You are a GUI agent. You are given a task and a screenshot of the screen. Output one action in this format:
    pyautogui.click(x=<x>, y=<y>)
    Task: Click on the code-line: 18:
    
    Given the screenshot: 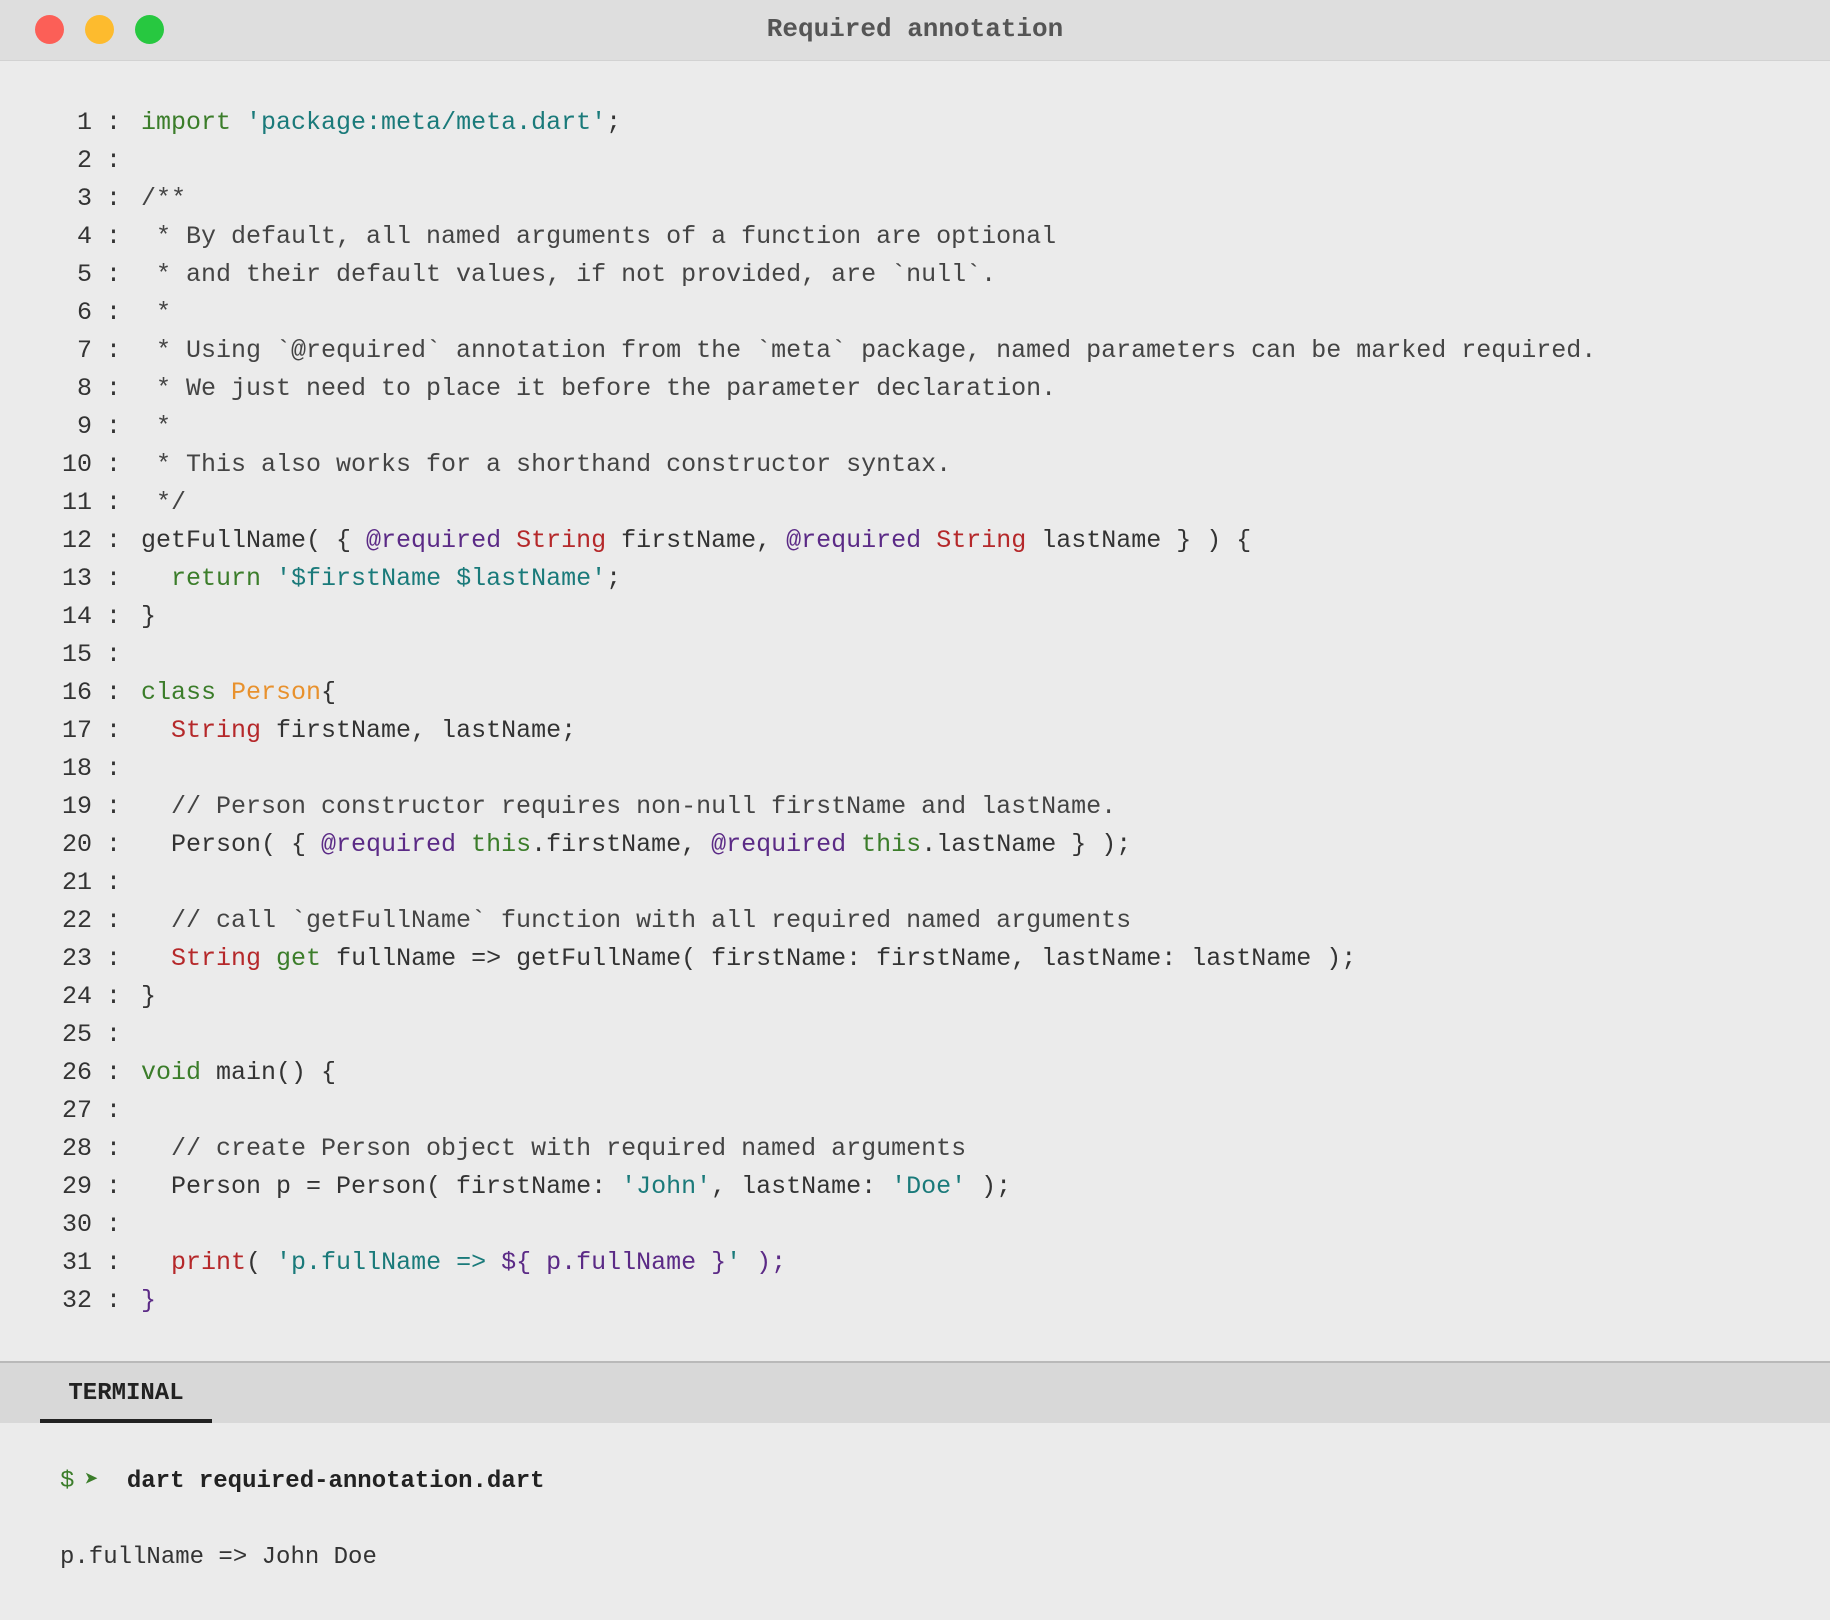 What is the action you would take?
    pyautogui.click(x=915, y=769)
    